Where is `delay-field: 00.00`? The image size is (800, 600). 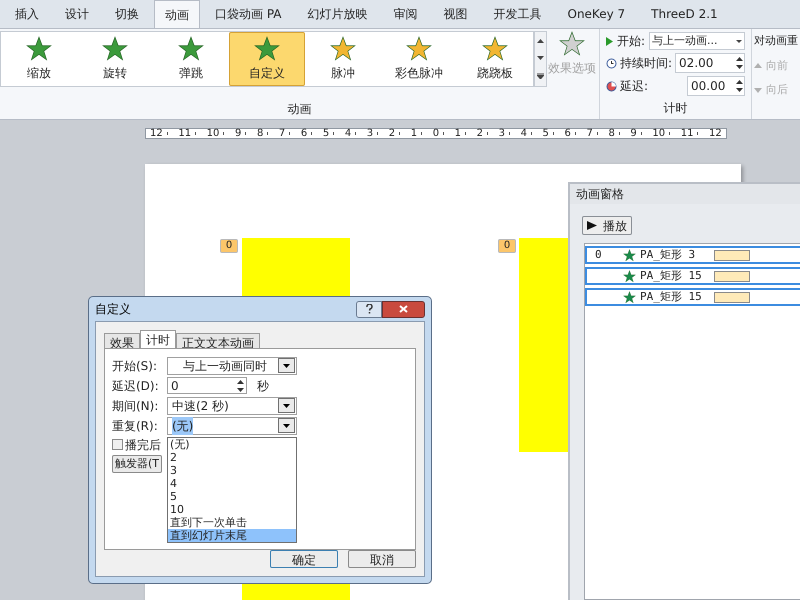
delay-field: 00.00 is located at coordinates (716, 86).